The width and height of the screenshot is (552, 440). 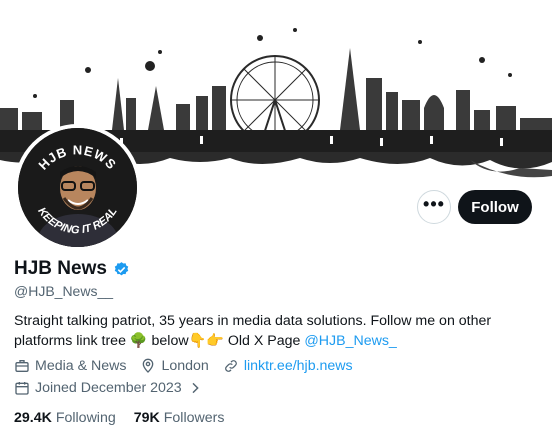 What do you see at coordinates (85, 418) in the screenshot?
I see `following-label: Following` at bounding box center [85, 418].